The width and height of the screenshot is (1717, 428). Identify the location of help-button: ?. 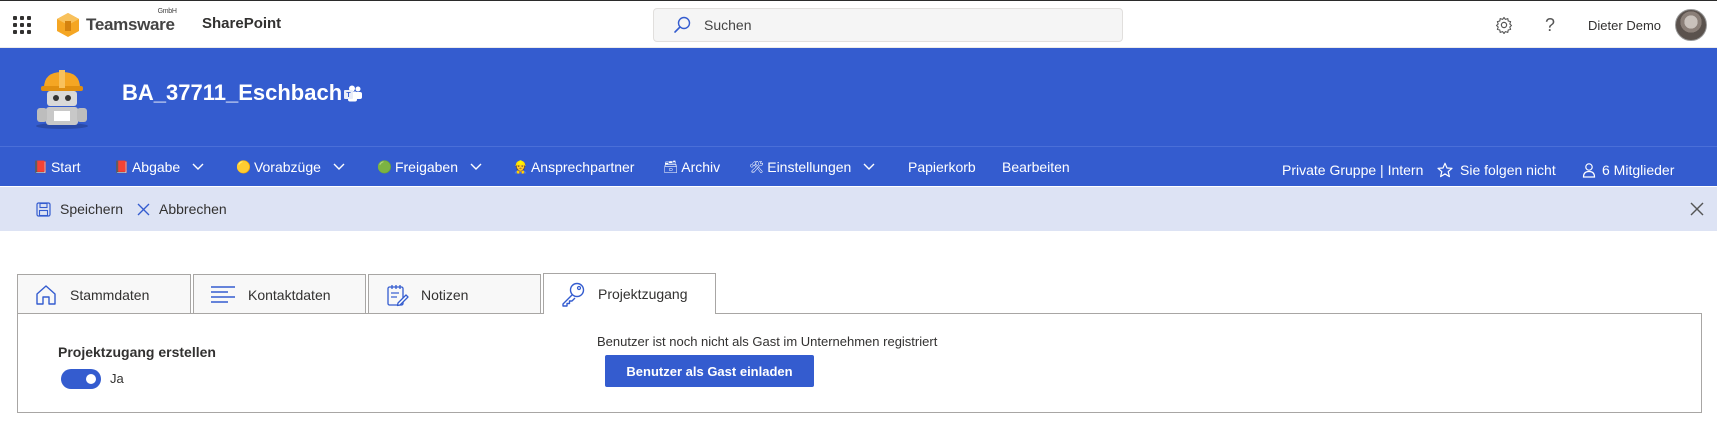
(1550, 25).